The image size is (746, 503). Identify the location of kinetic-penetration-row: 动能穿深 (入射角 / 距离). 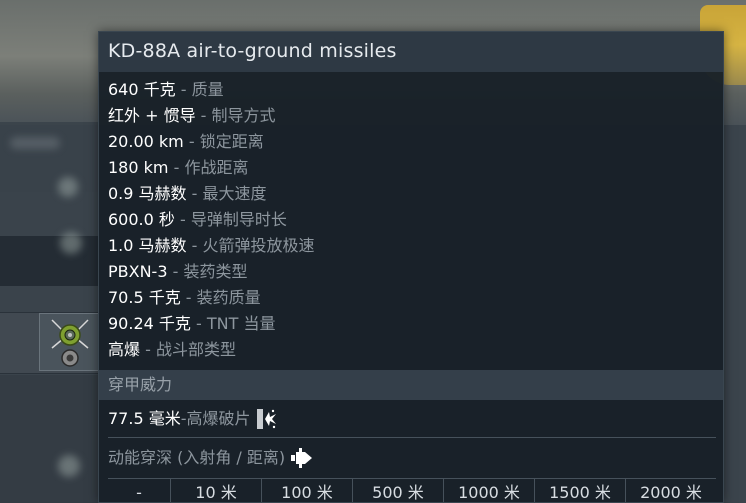
(210, 458).